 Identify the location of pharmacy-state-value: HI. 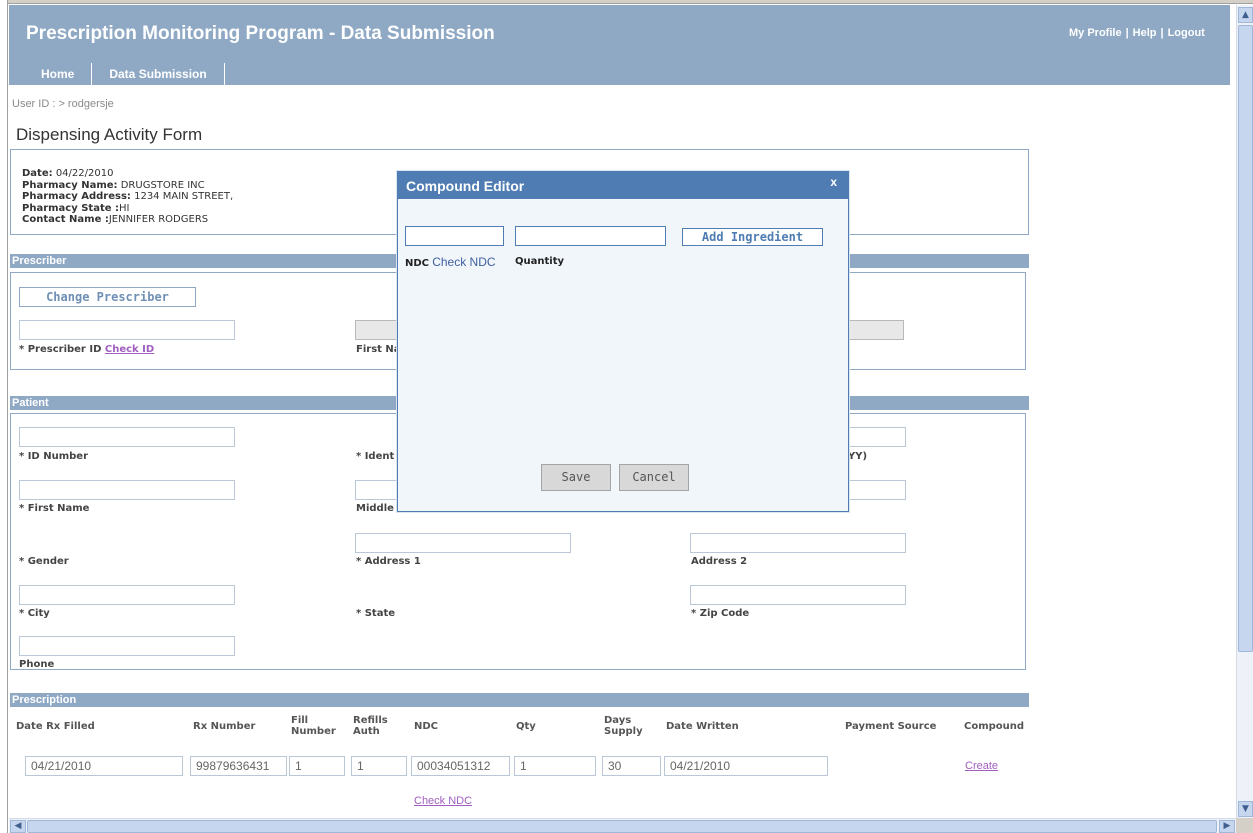
(124, 208).